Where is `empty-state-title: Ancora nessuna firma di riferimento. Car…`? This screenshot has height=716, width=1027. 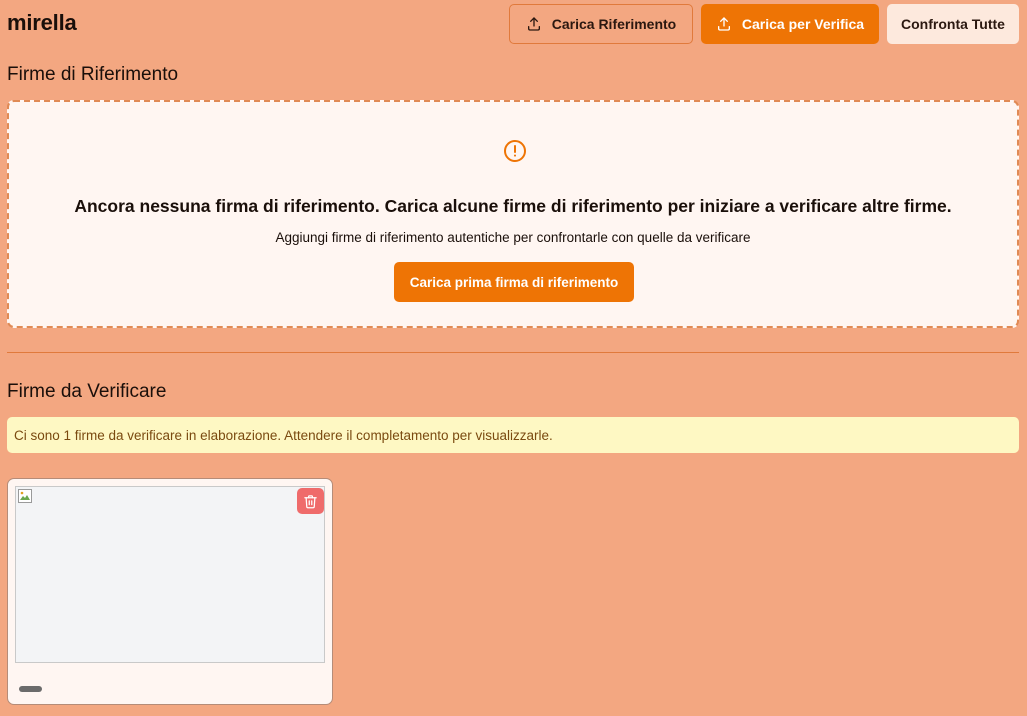 empty-state-title: Ancora nessuna firma di riferimento. Car… is located at coordinates (513, 206).